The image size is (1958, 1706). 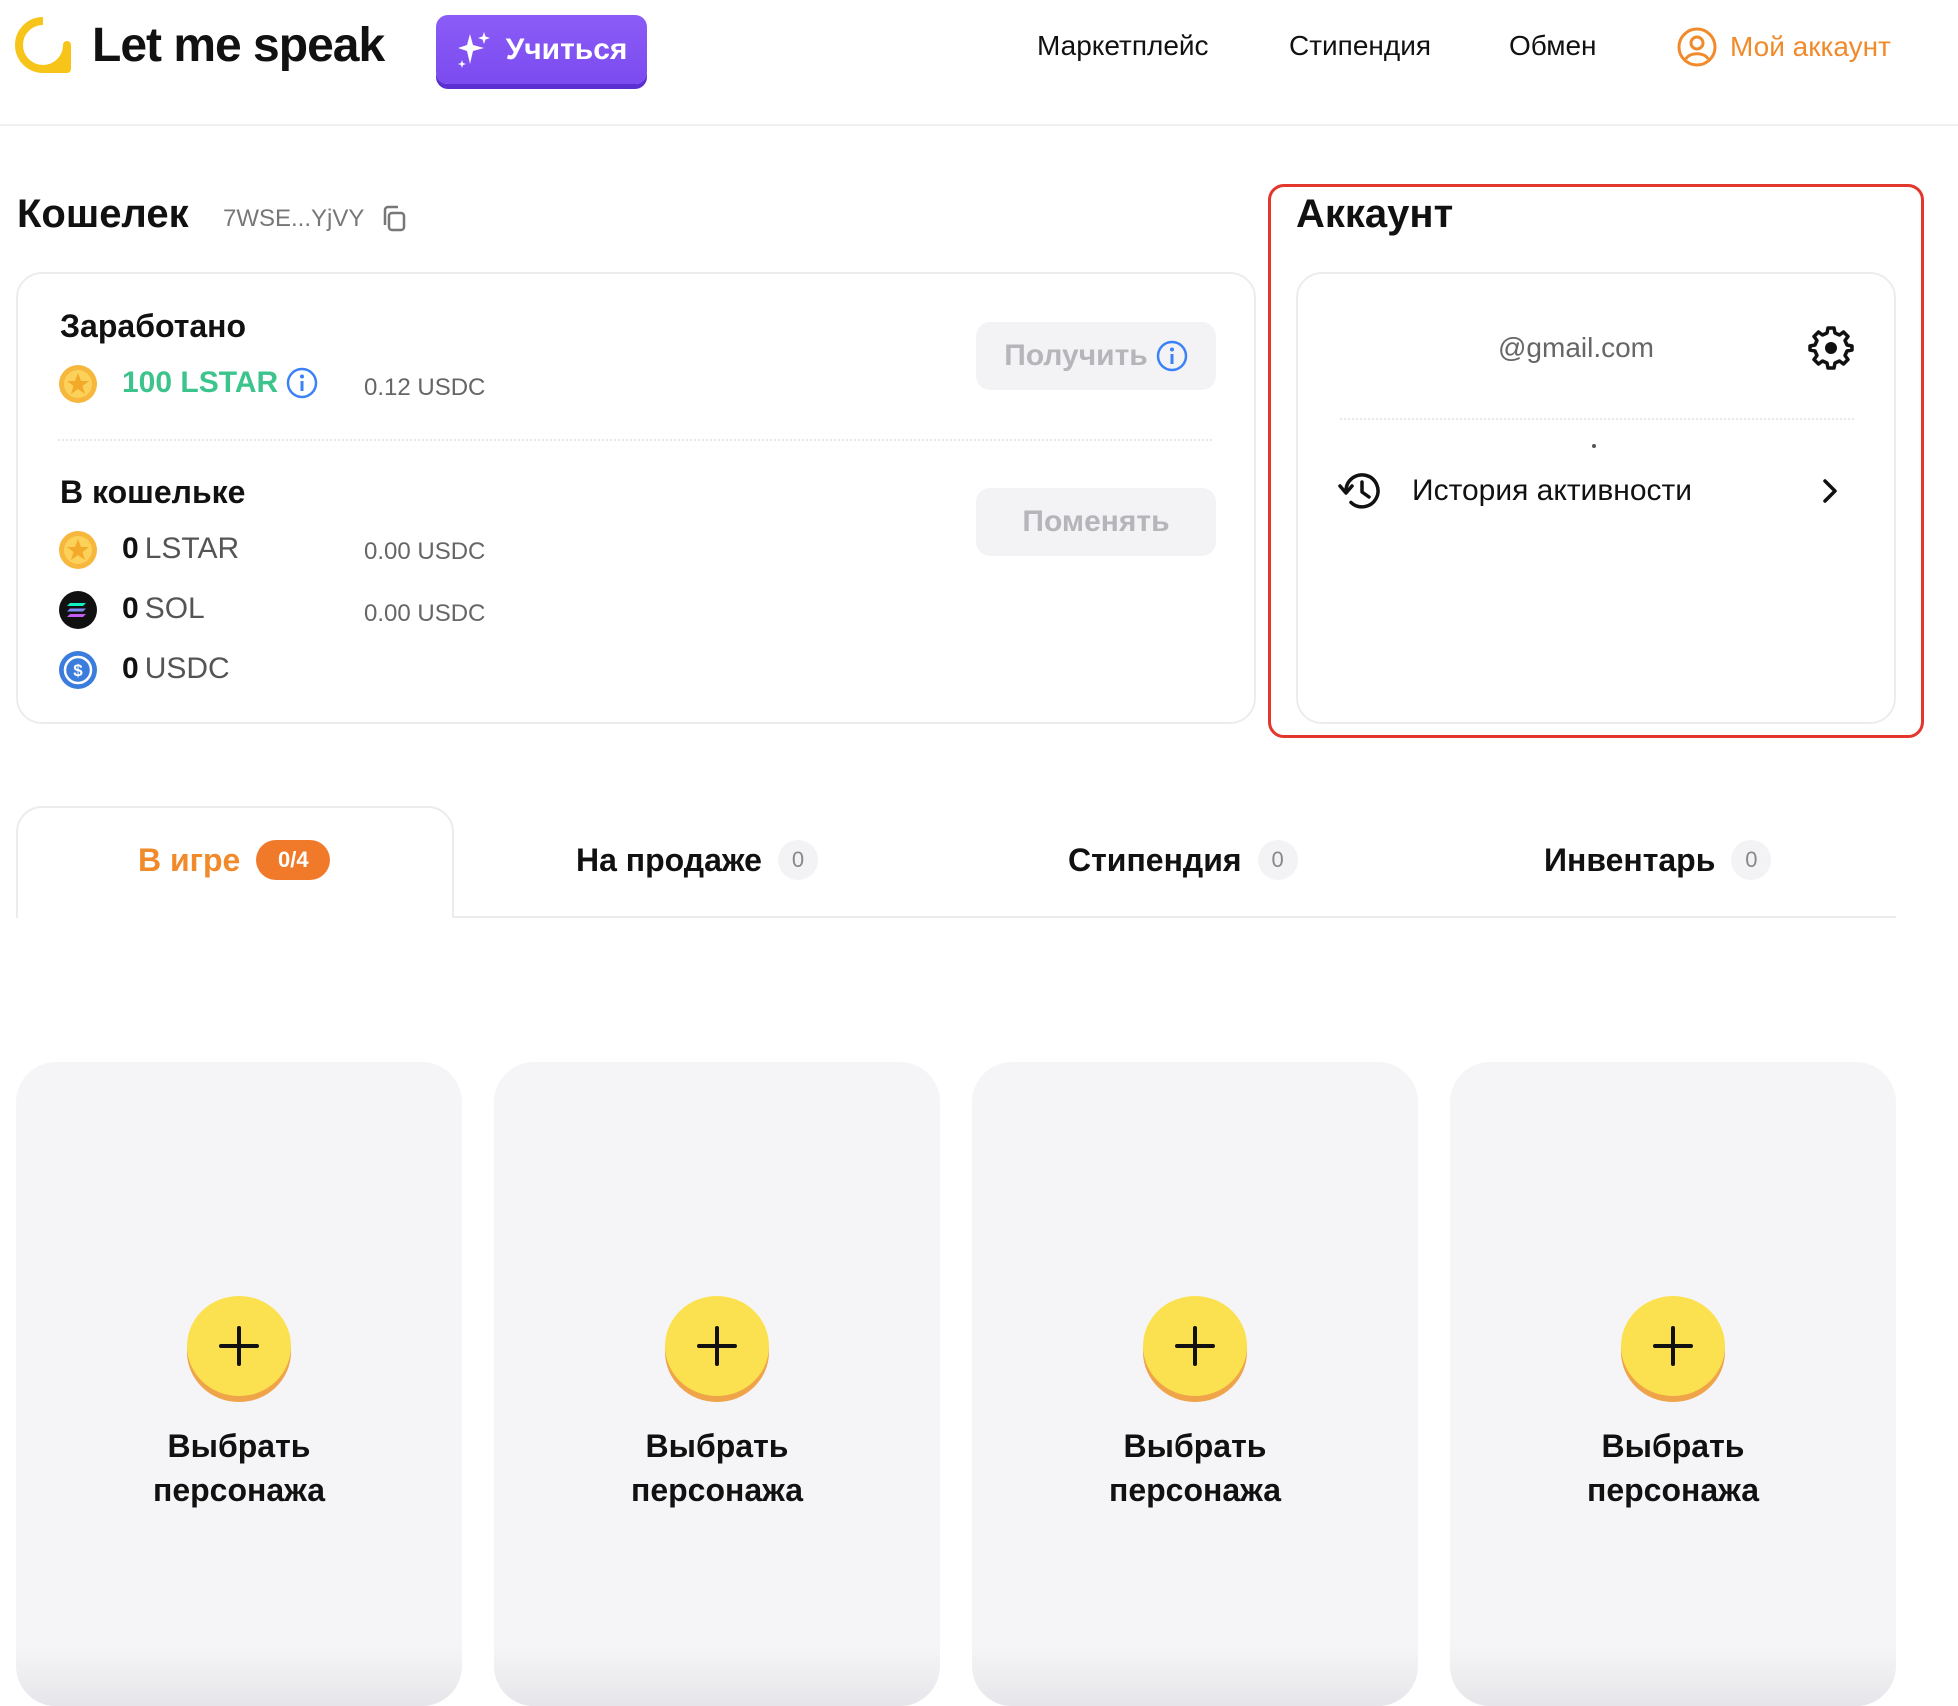 I want to click on tab-count-badge: 0/4, so click(x=293, y=860).